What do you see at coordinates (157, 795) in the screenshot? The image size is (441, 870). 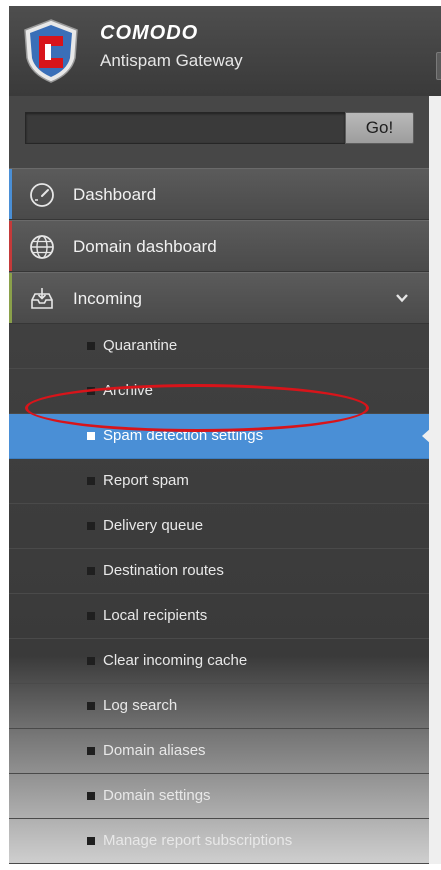 I see `sub-item-label: Domain settings` at bounding box center [157, 795].